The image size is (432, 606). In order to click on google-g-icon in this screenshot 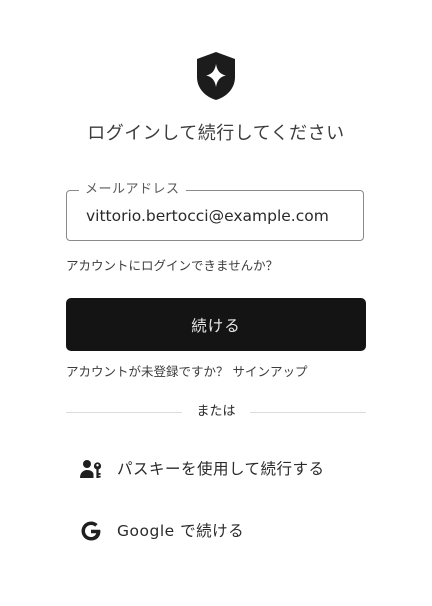, I will do `click(91, 531)`.